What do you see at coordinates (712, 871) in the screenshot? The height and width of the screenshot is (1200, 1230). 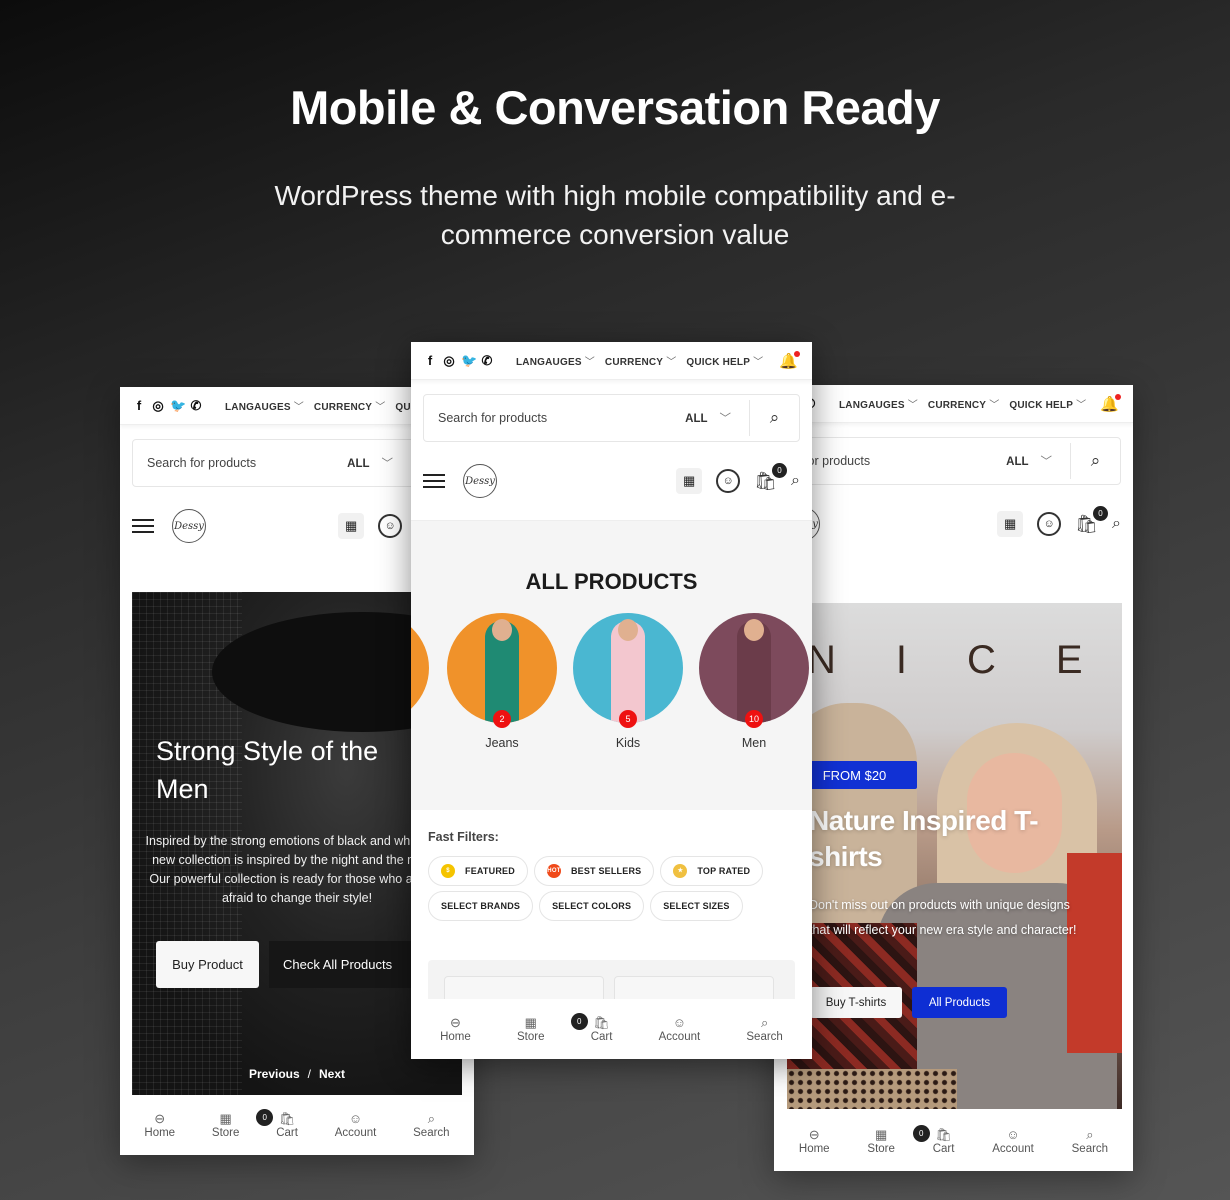 I see `filter-chip-top-rated: ★ TOP RATED` at bounding box center [712, 871].